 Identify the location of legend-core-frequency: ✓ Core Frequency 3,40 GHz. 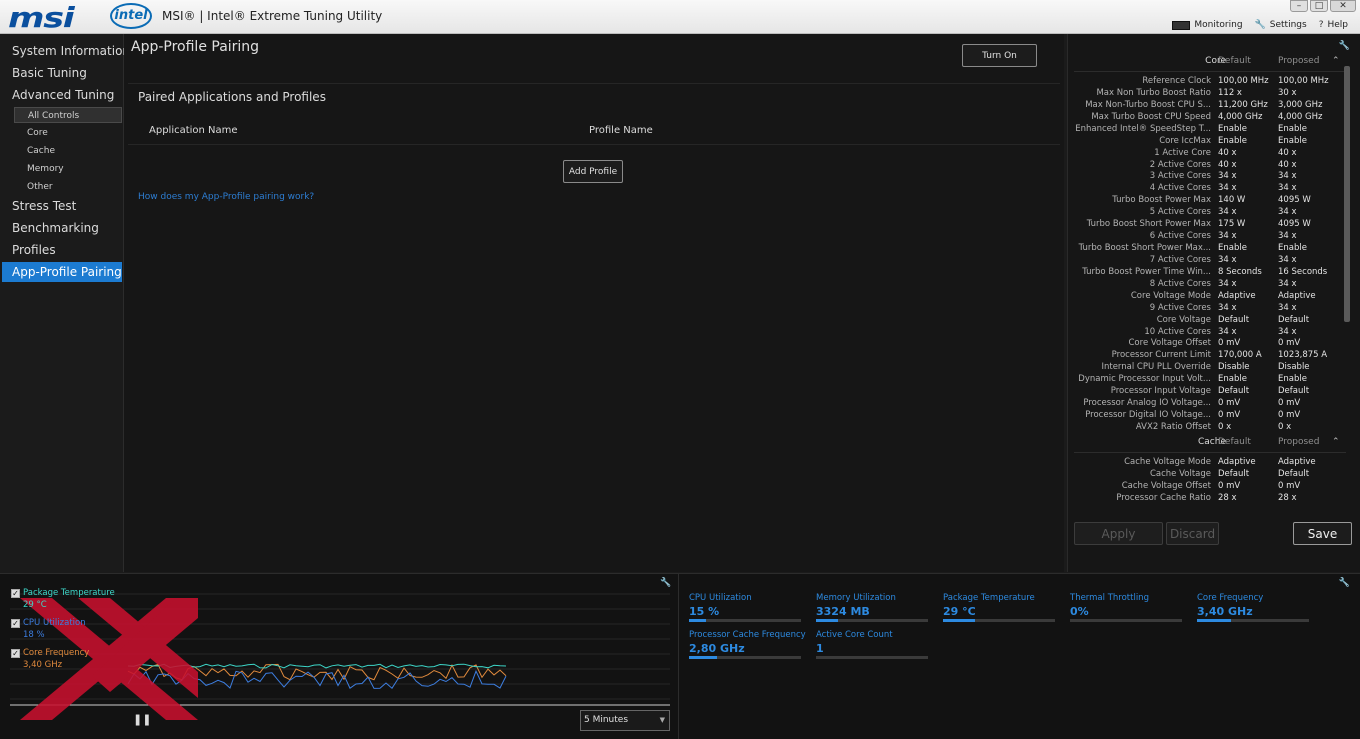
(50, 659).